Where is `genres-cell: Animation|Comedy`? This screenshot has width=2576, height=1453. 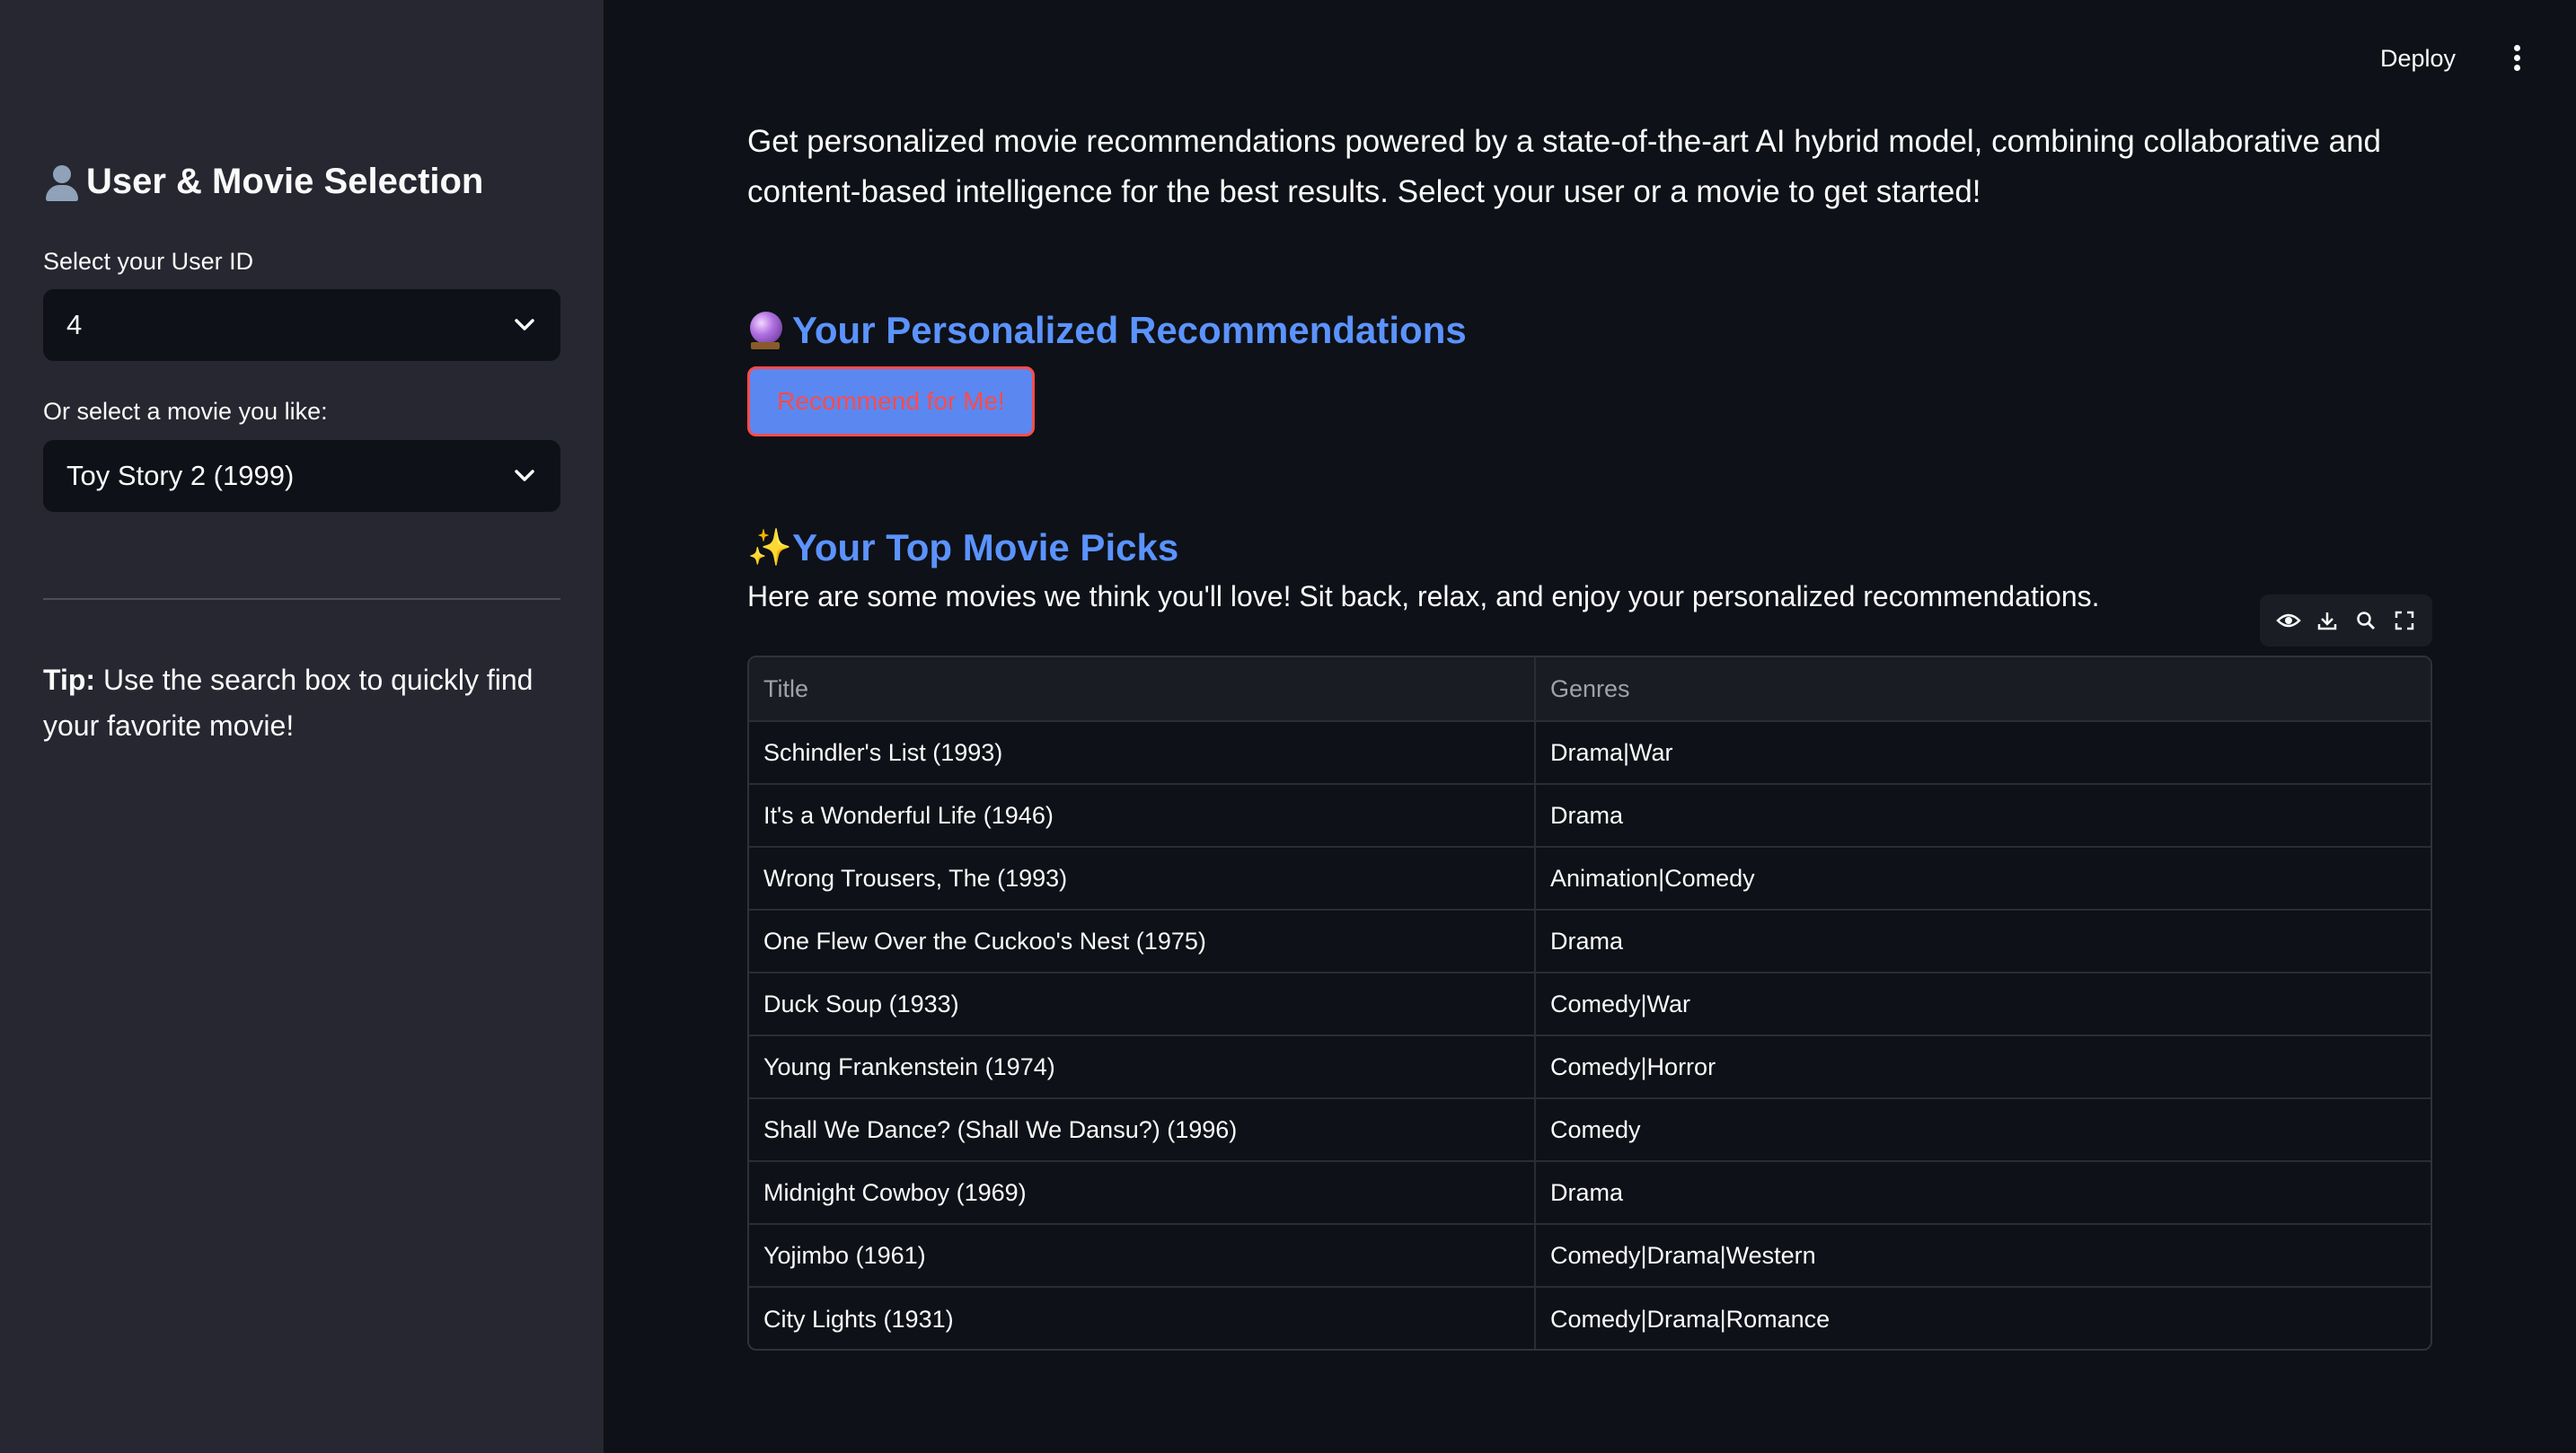
genres-cell: Animation|Comedy is located at coordinates (1983, 878).